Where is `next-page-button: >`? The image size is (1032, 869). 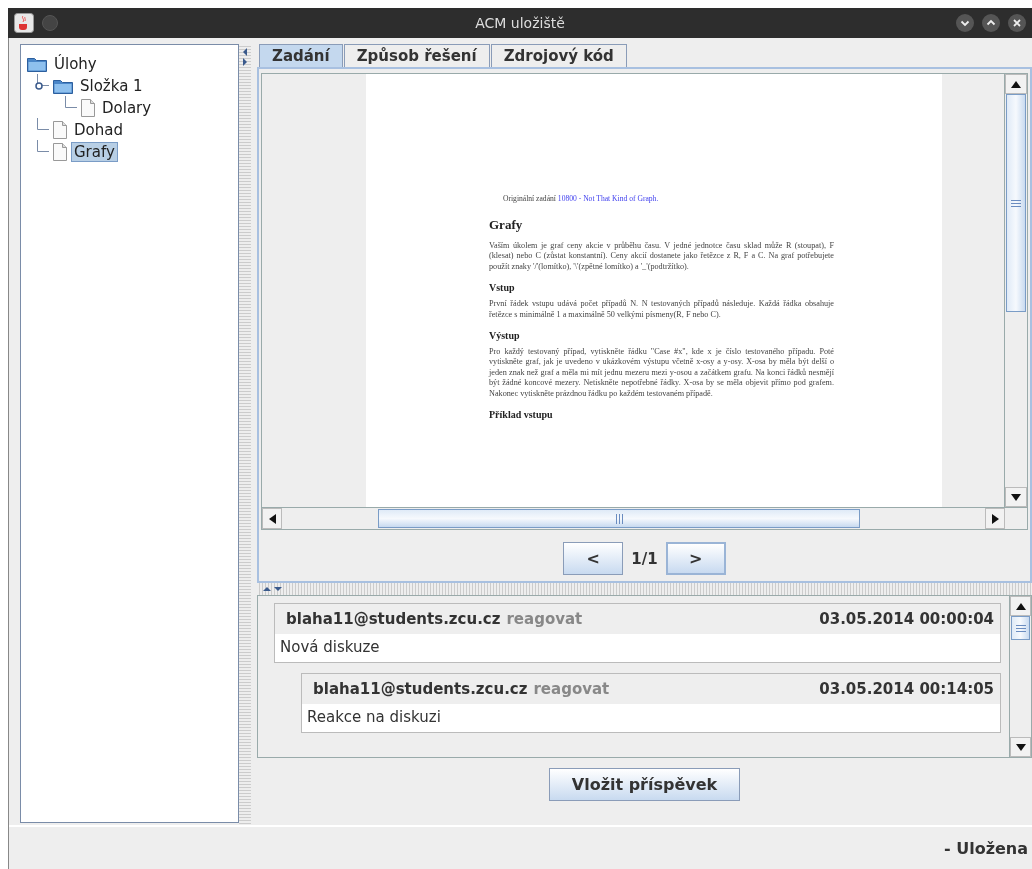
next-page-button: > is located at coordinates (695, 558).